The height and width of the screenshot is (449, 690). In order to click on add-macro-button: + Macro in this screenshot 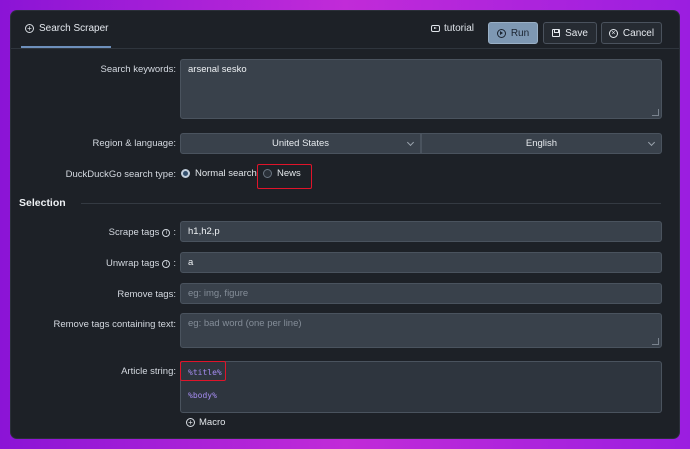, I will do `click(205, 422)`.